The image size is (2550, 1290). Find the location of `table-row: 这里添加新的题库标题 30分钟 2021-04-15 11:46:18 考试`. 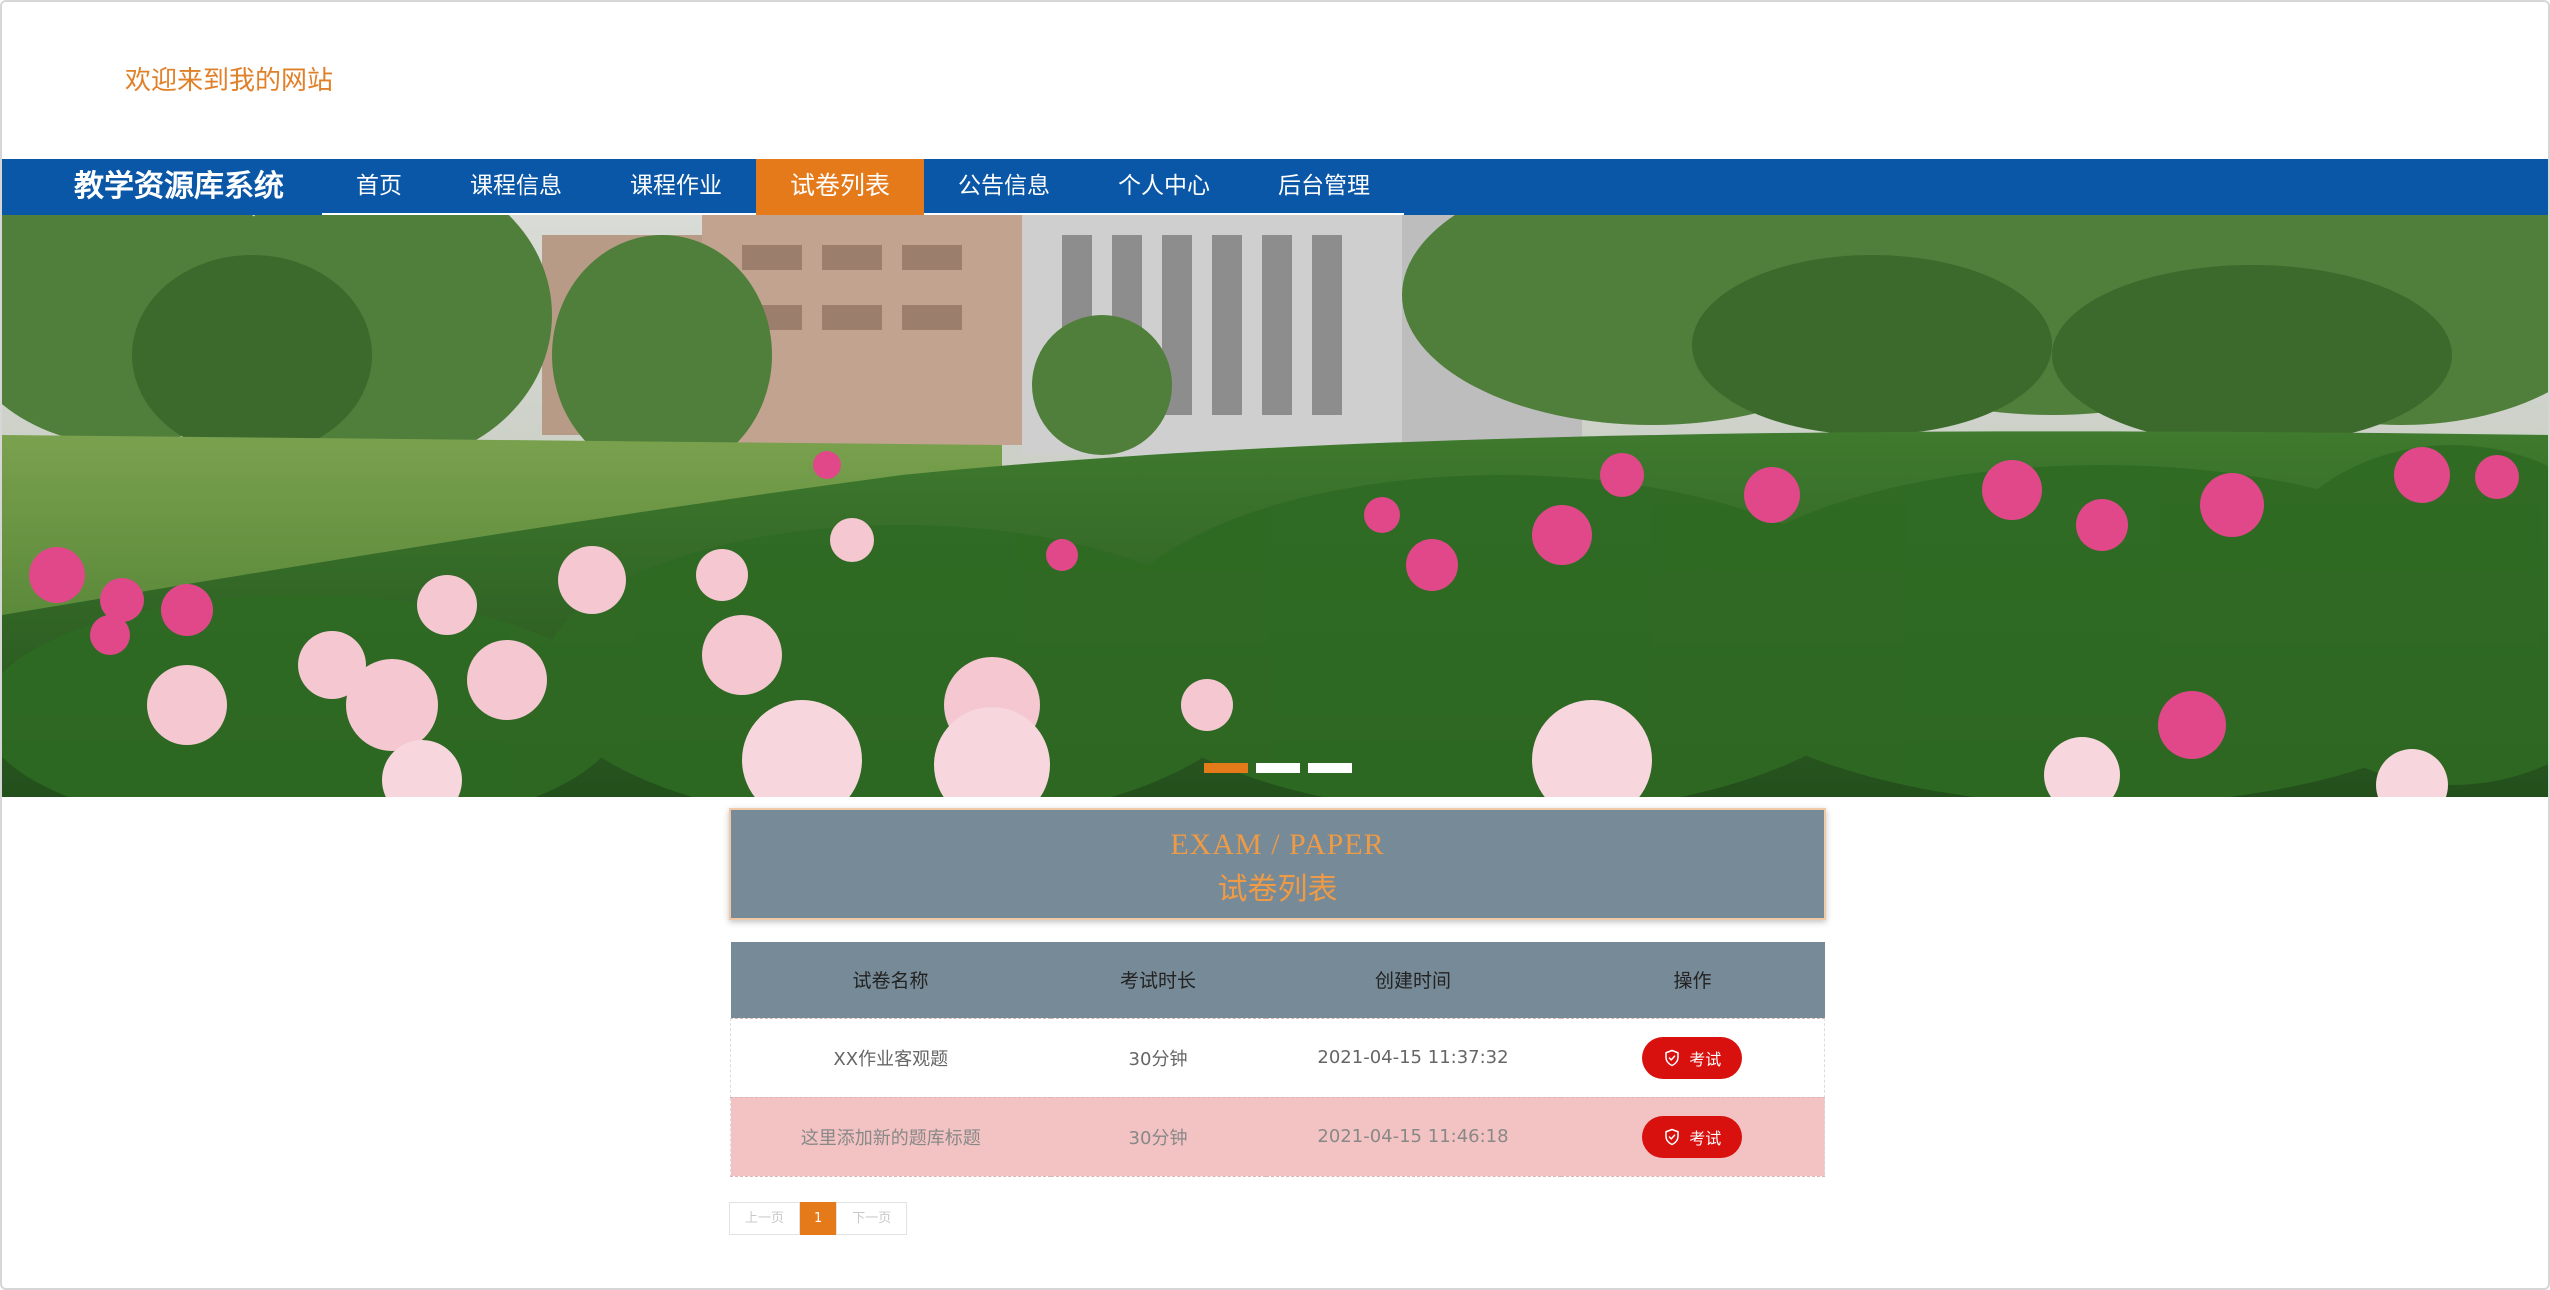

table-row: 这里添加新的题库标题 30分钟 2021-04-15 11:46:18 考试 is located at coordinates (1277, 1136).